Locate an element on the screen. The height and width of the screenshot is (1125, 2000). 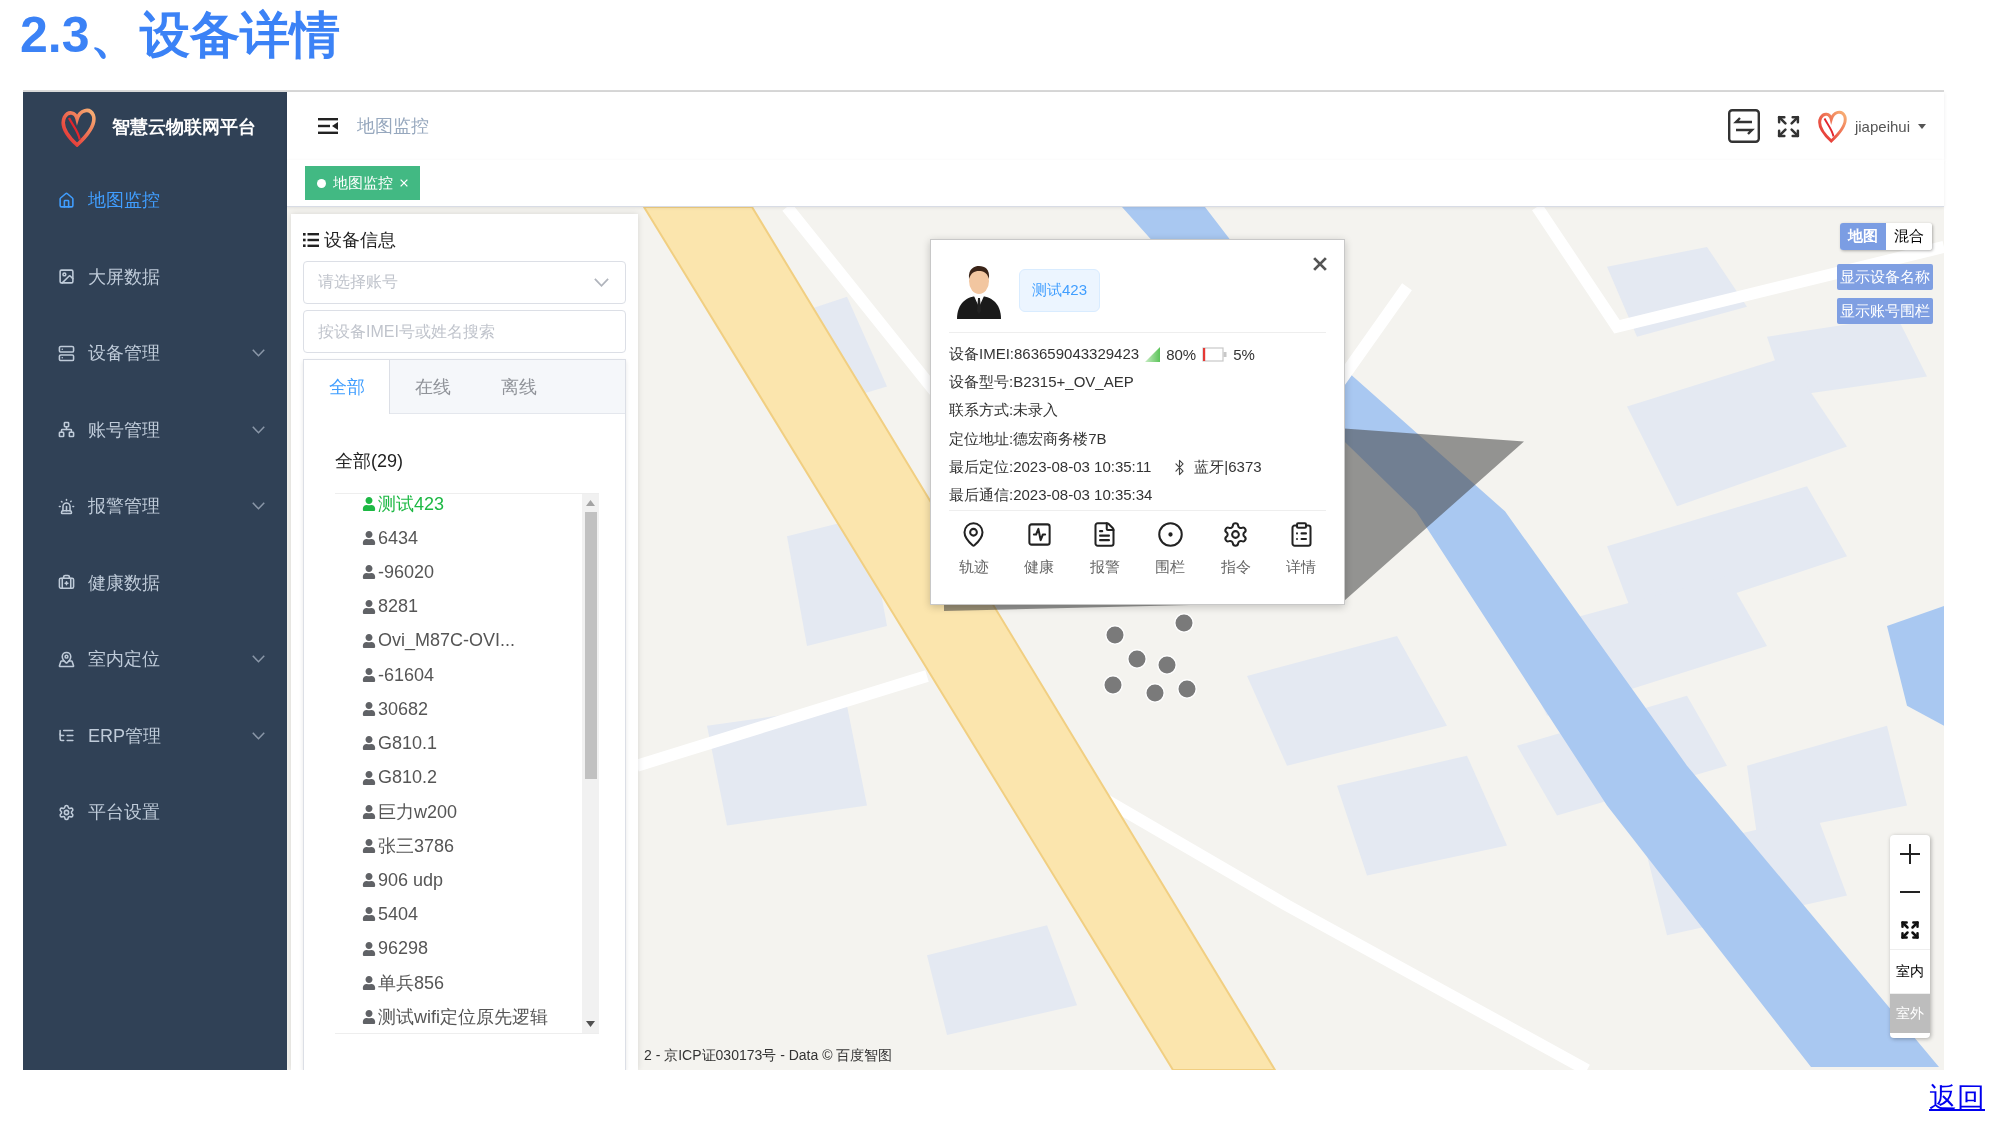
search-field: 按设备IMEI号或姓名搜索 is located at coordinates (464, 331).